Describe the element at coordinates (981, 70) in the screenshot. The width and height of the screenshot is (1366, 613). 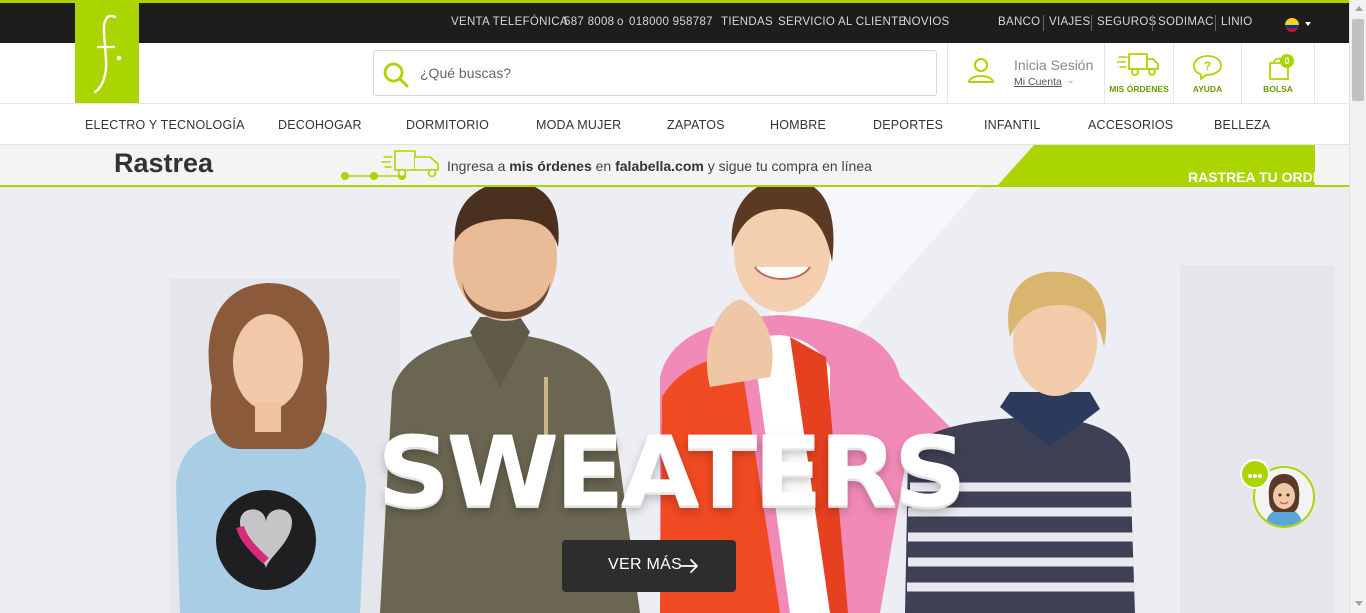
I see `user-icon` at that location.